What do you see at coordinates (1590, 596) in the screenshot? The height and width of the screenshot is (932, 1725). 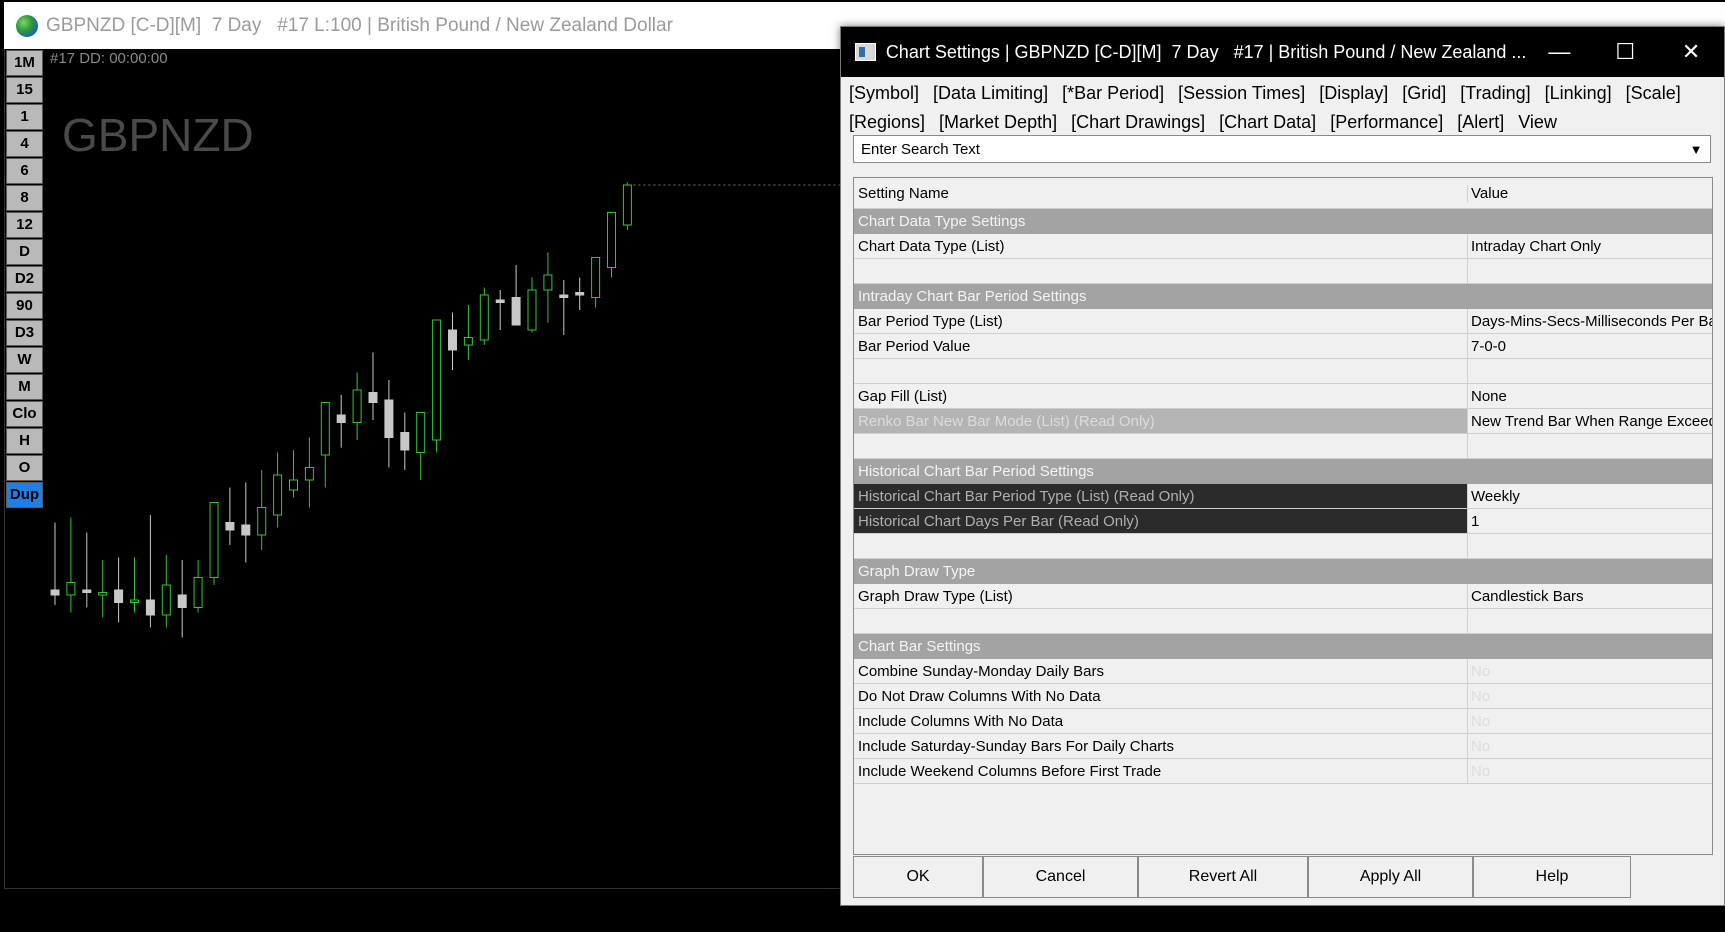 I see `setting-value: Candlestick Bars` at bounding box center [1590, 596].